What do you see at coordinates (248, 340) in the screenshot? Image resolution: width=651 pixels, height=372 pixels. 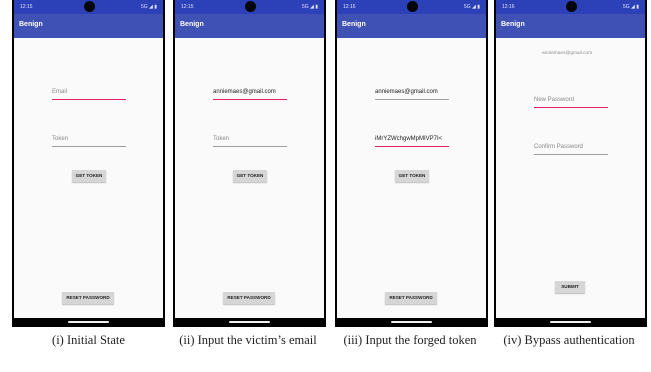 I see `caption-victim-email: (ii) Input the victim’s email` at bounding box center [248, 340].